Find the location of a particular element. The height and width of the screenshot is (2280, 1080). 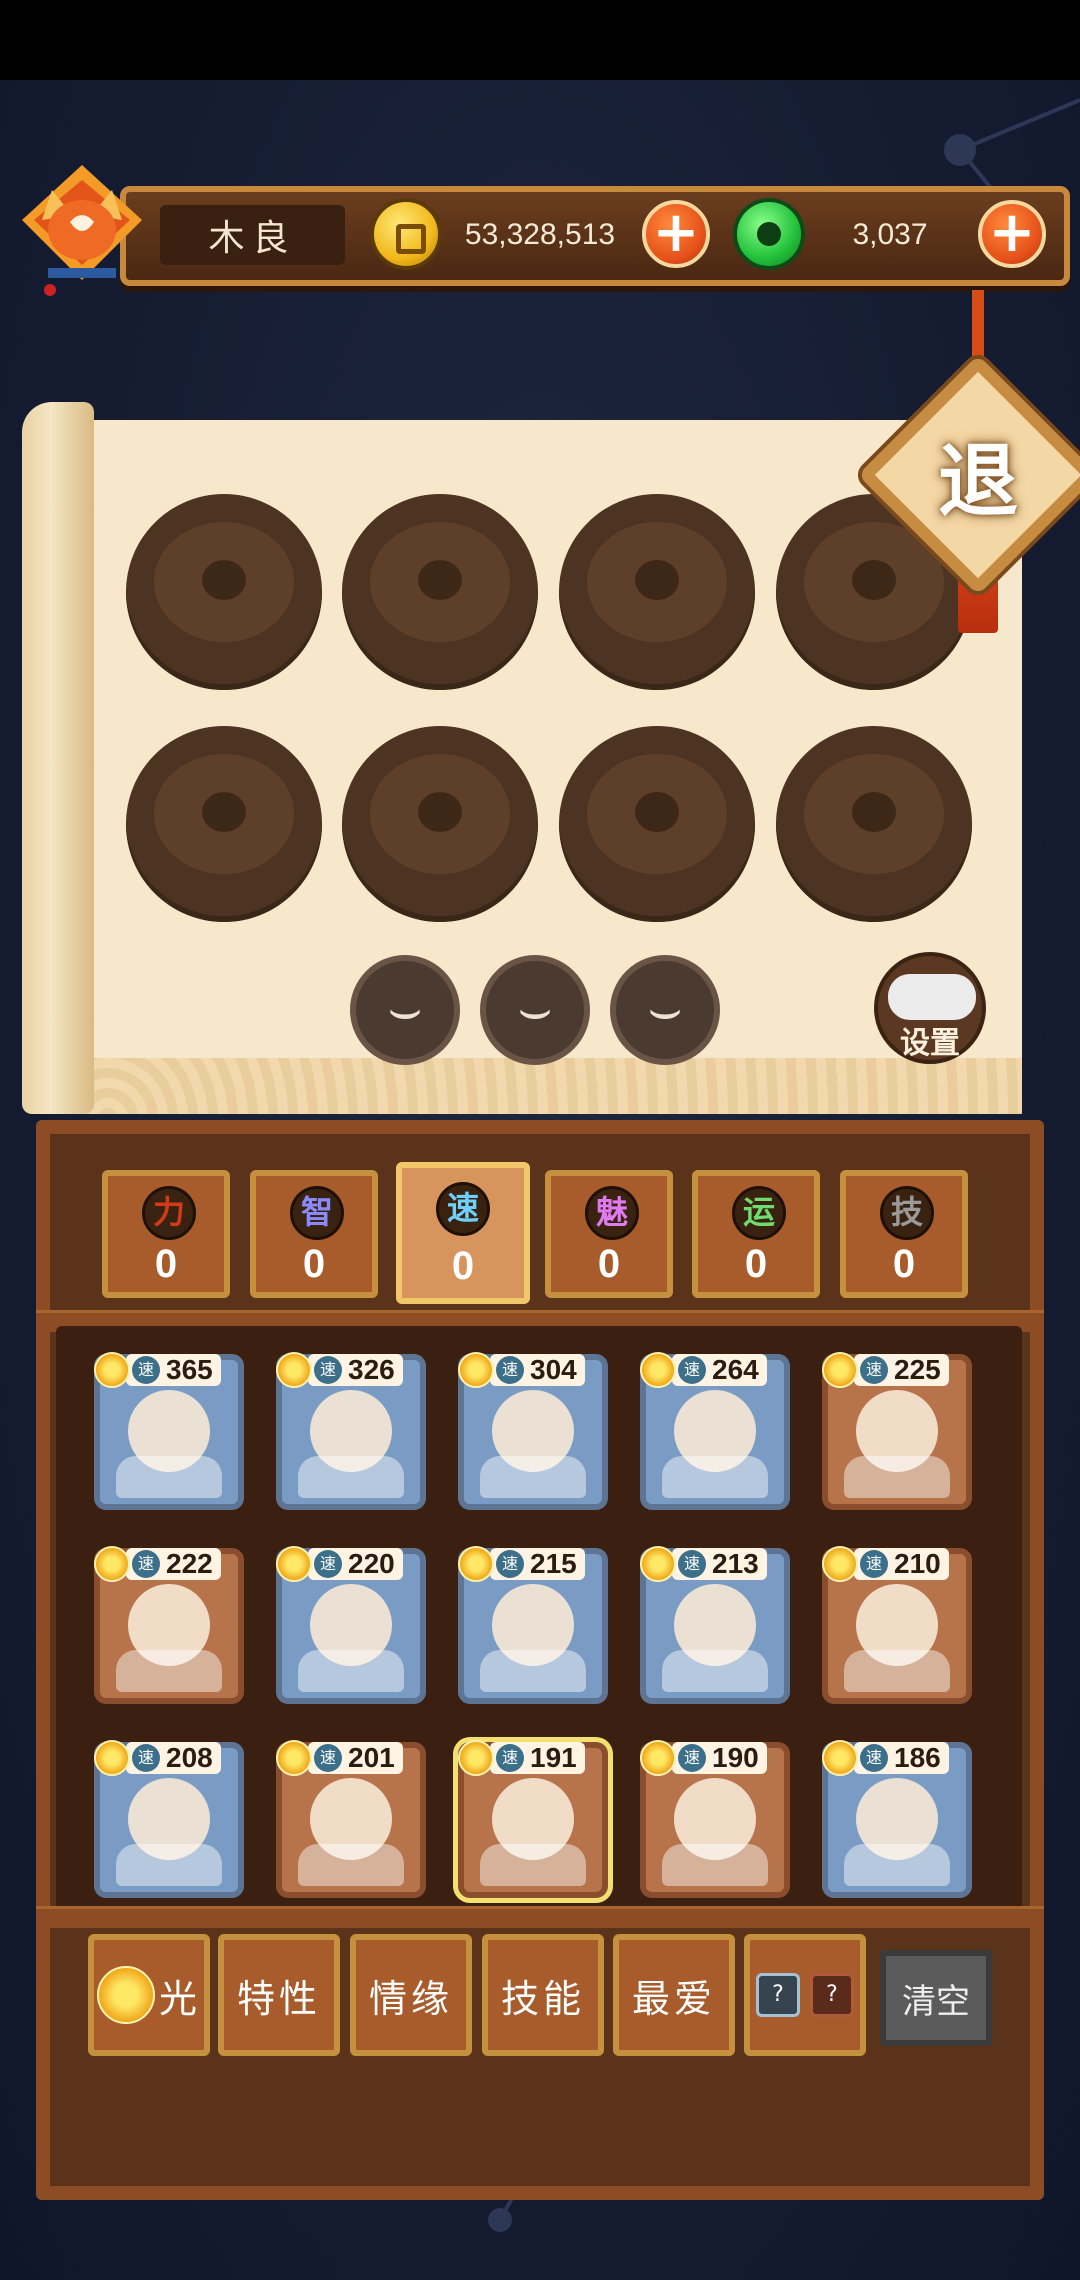

speed-badge: 速 208 is located at coordinates (178, 1758).